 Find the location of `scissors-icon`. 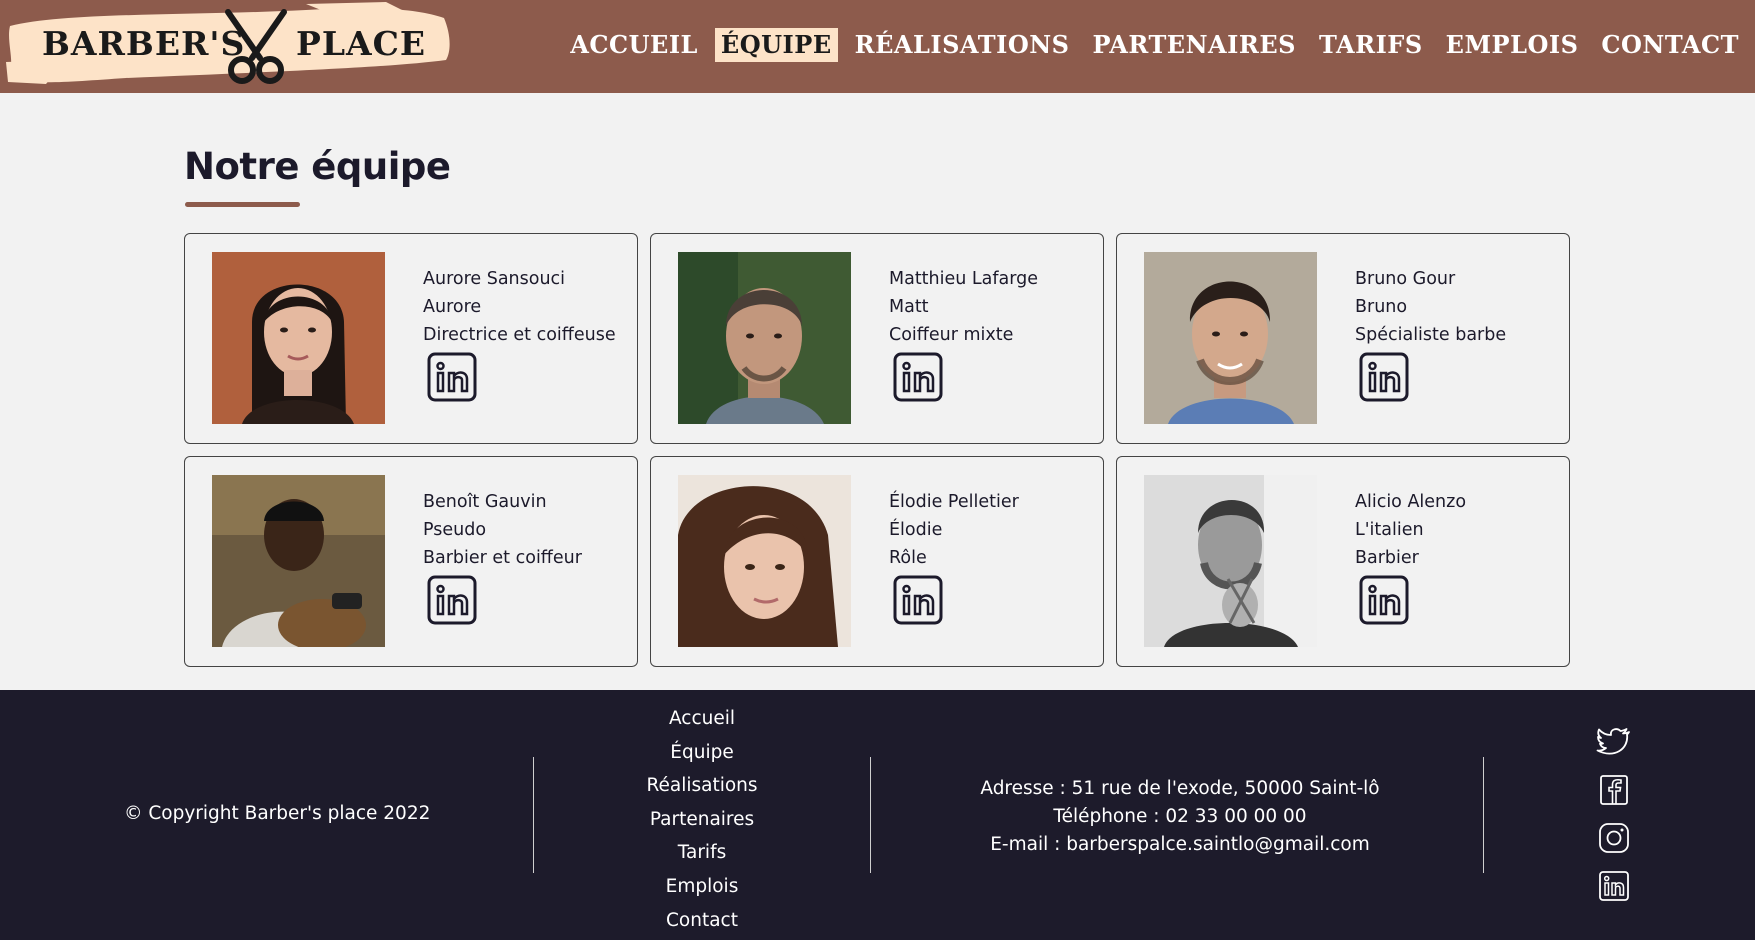

scissors-icon is located at coordinates (256, 46).